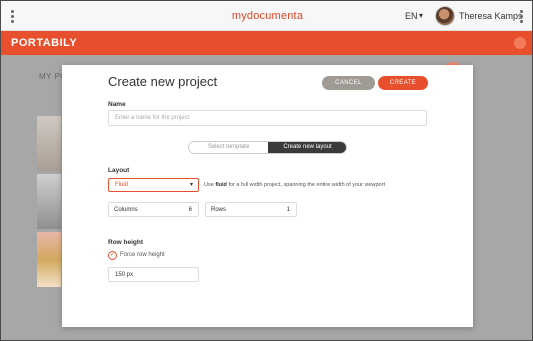 This screenshot has height=341, width=533. I want to click on tab-select-template: Select template, so click(228, 147).